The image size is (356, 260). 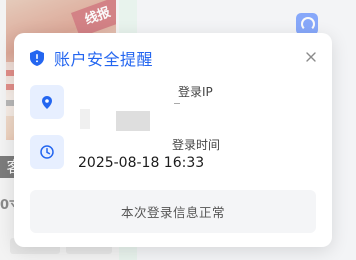 I want to click on login-ip-placeholder, so click(x=177, y=103).